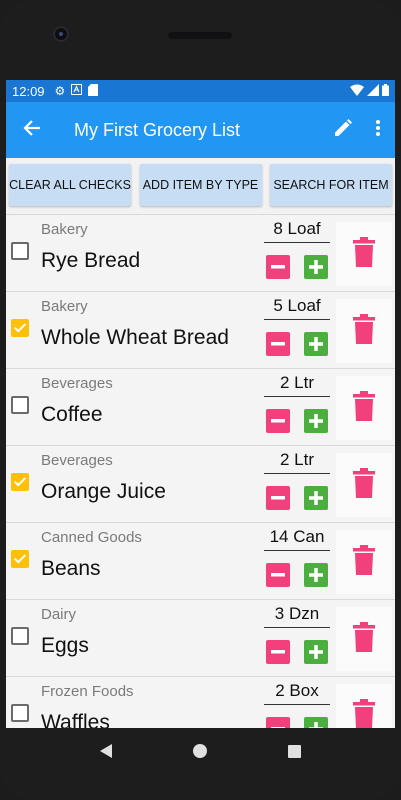 This screenshot has width=401, height=800. I want to click on list-item: Bakery Rye Bread 8 Loaf, so click(200, 252).